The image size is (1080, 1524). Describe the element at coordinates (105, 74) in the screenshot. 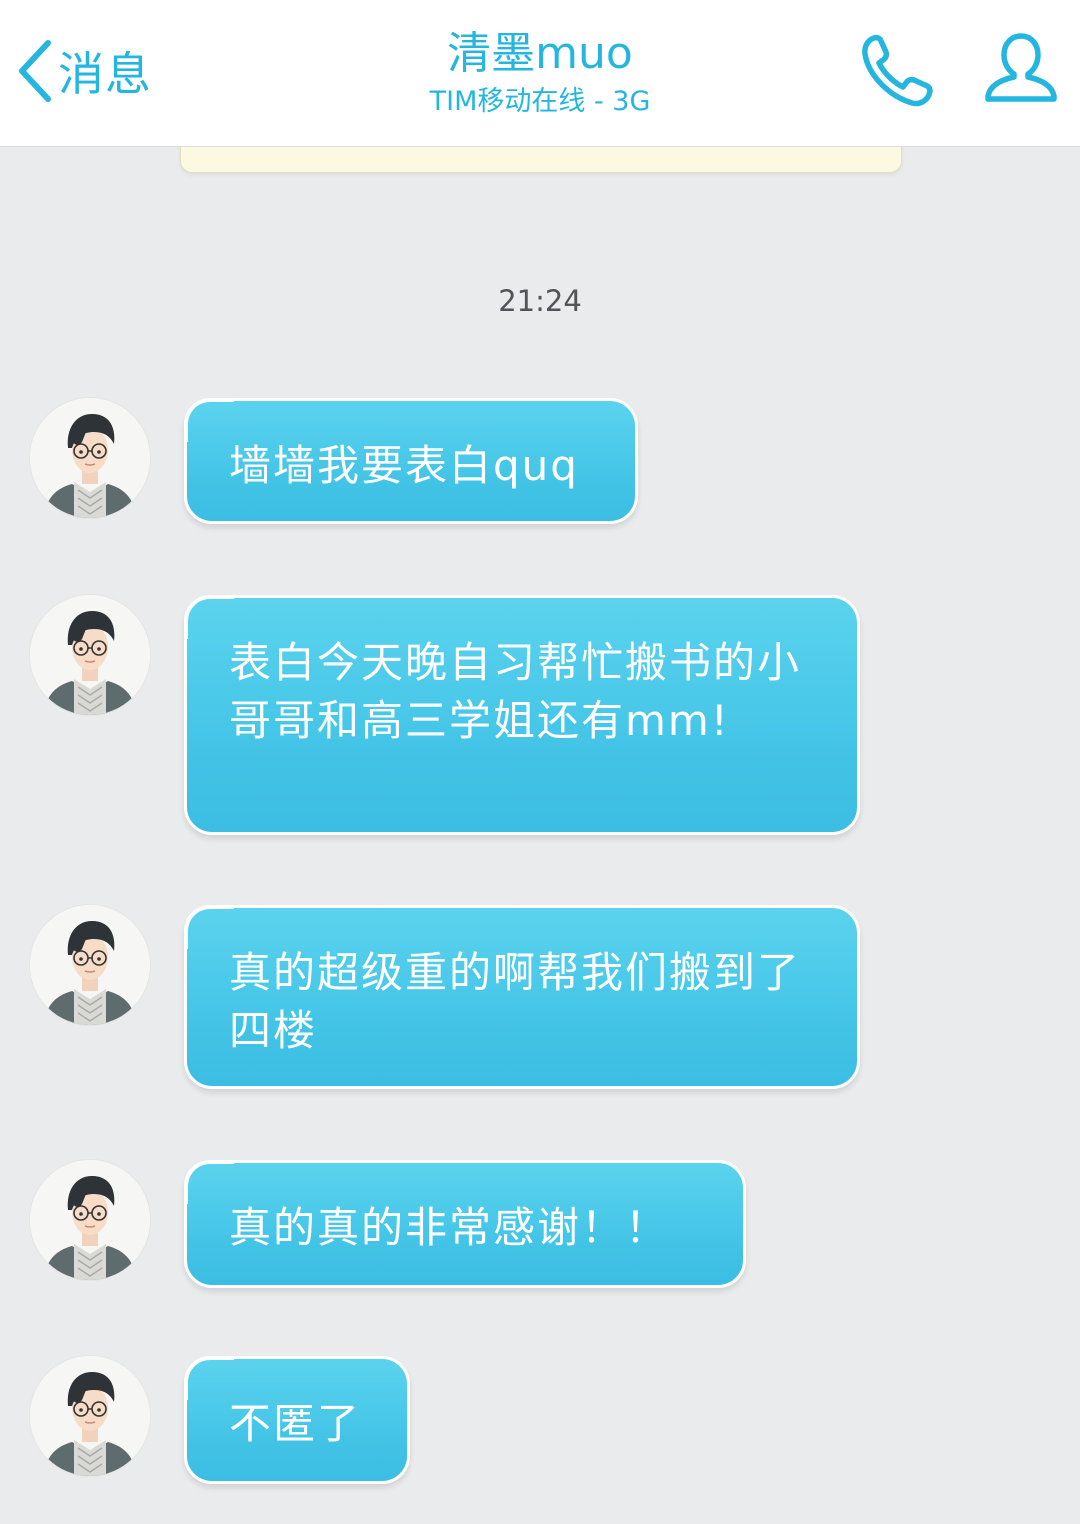

I see `back-label: 消息` at that location.